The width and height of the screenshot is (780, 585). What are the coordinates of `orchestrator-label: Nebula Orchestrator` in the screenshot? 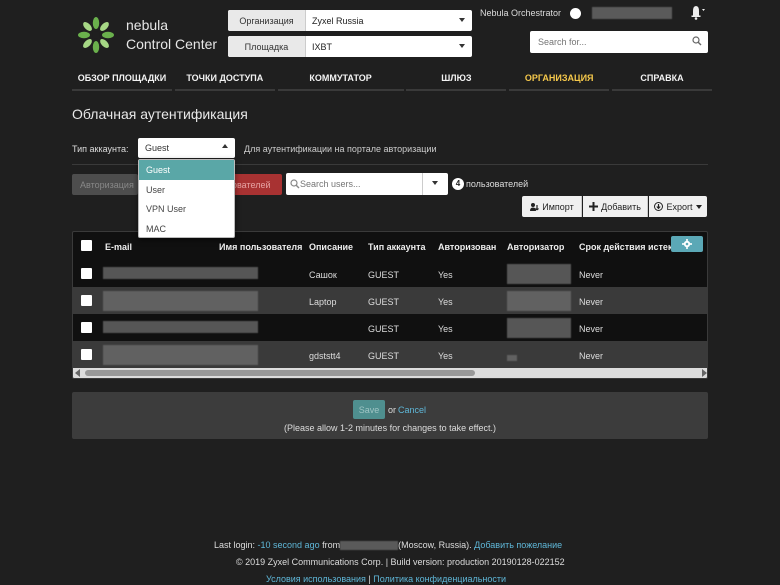 It's located at (521, 13).